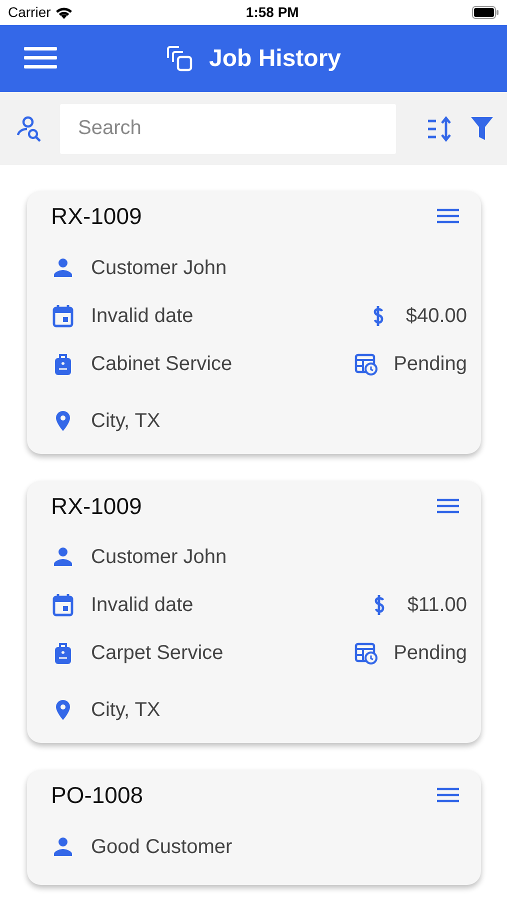  Describe the element at coordinates (63, 12) in the screenshot. I see `wifi-icon` at that location.